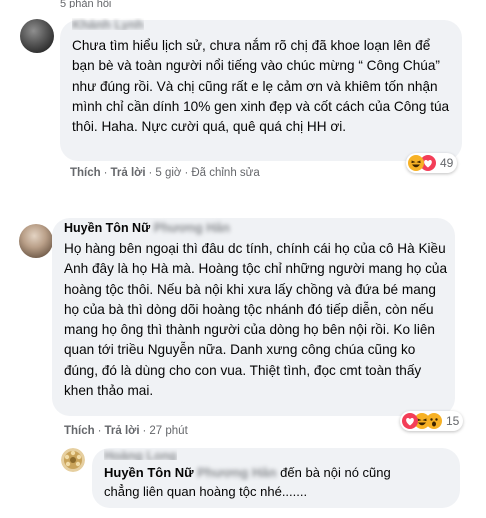 Image resolution: width=486 pixels, height=518 pixels. I want to click on avatar-image, so click(73, 460).